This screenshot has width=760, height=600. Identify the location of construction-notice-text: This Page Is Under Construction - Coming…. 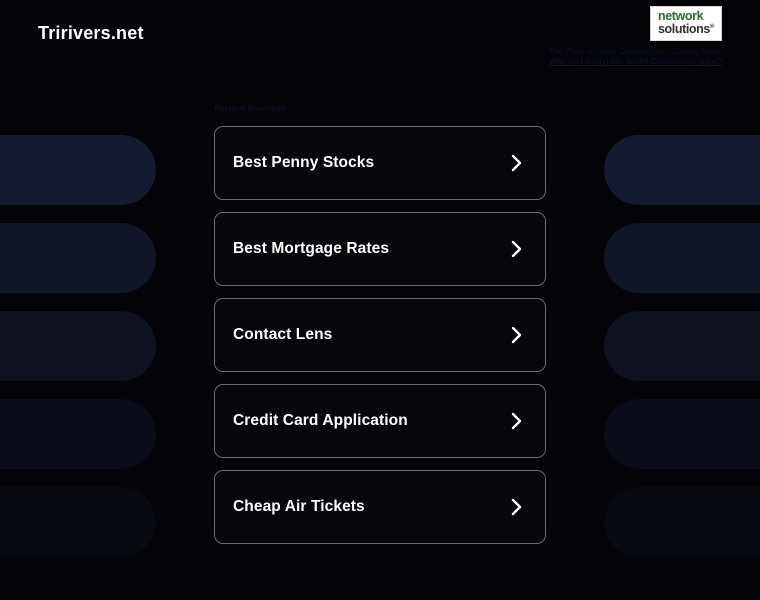
(635, 51).